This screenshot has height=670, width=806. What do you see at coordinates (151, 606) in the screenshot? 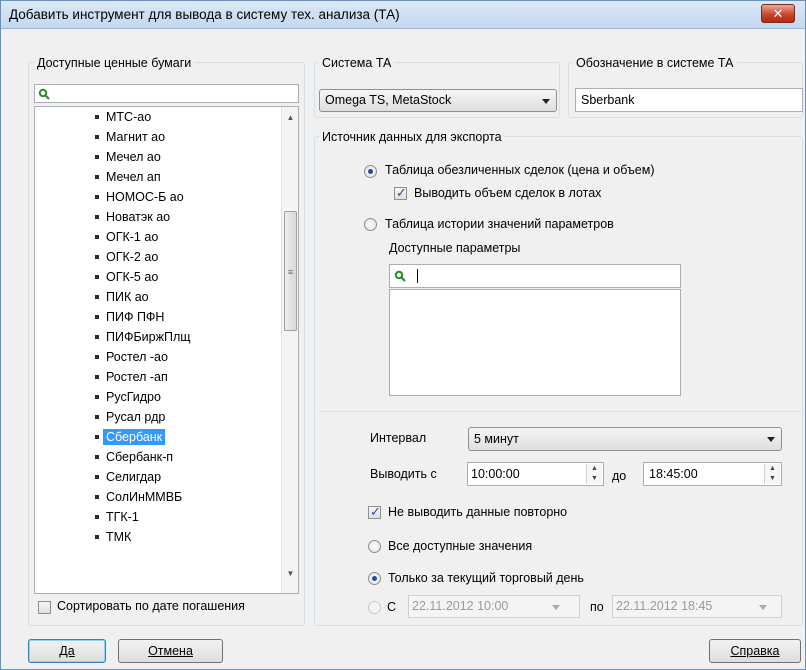
I see `sort-label: Сортировать по дате погашения` at bounding box center [151, 606].